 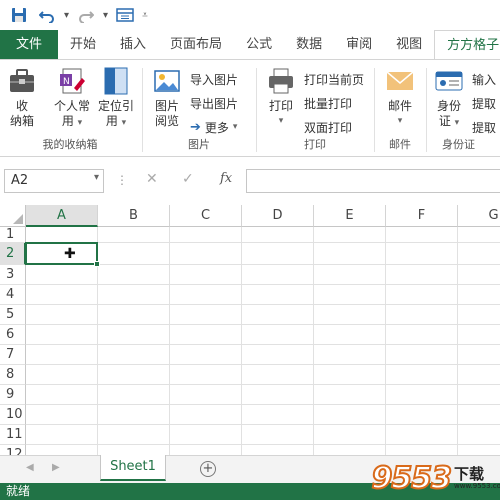 What do you see at coordinates (467, 45) in the screenshot?
I see `tab-fangfanggezi: 方方格子` at bounding box center [467, 45].